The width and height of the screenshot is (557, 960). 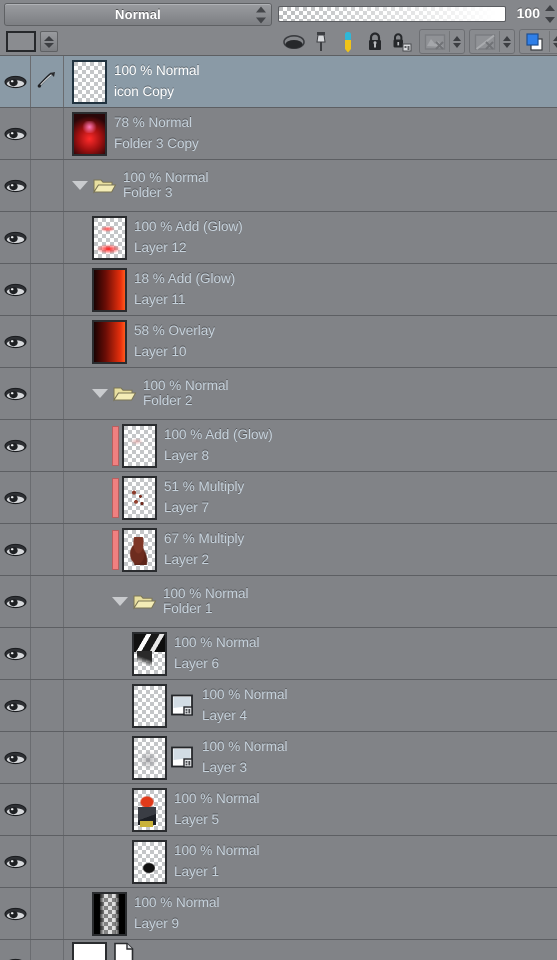 What do you see at coordinates (310, 653) in the screenshot?
I see `layer-content: 100 % Normal Layer 6` at bounding box center [310, 653].